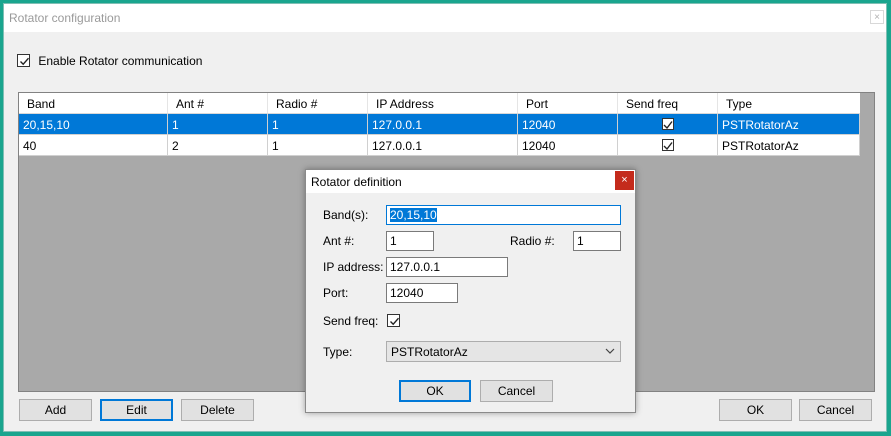  I want to click on ok-button: OK, so click(755, 410).